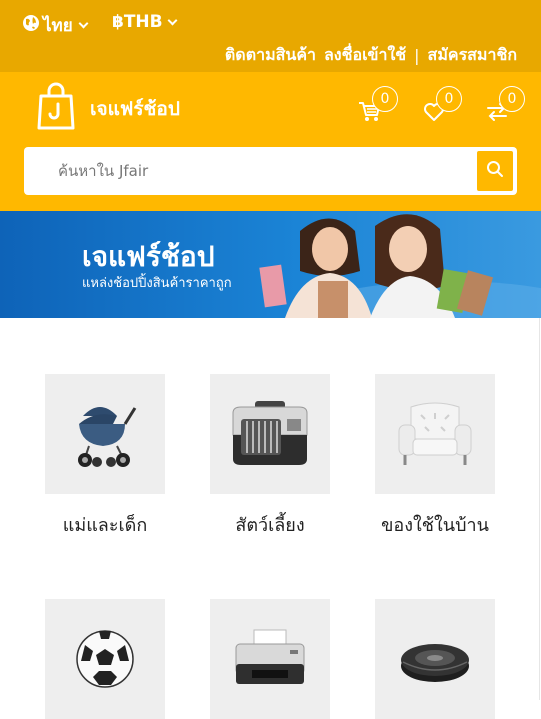 The width and height of the screenshot is (541, 719). What do you see at coordinates (105, 525) in the screenshot?
I see `category-label: แม่และเด็ก` at bounding box center [105, 525].